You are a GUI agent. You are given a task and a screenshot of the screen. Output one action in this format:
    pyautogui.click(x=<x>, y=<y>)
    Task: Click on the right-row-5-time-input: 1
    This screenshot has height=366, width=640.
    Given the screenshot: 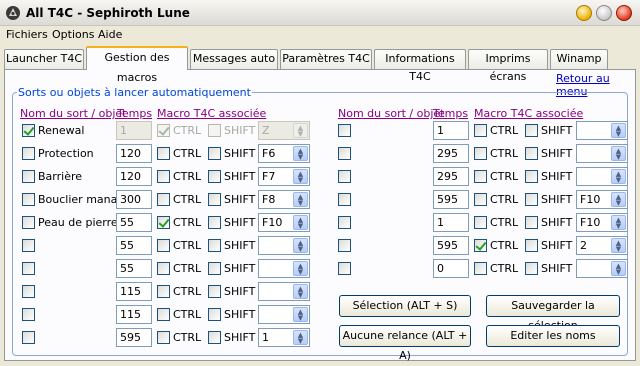 What is the action you would take?
    pyautogui.click(x=451, y=222)
    